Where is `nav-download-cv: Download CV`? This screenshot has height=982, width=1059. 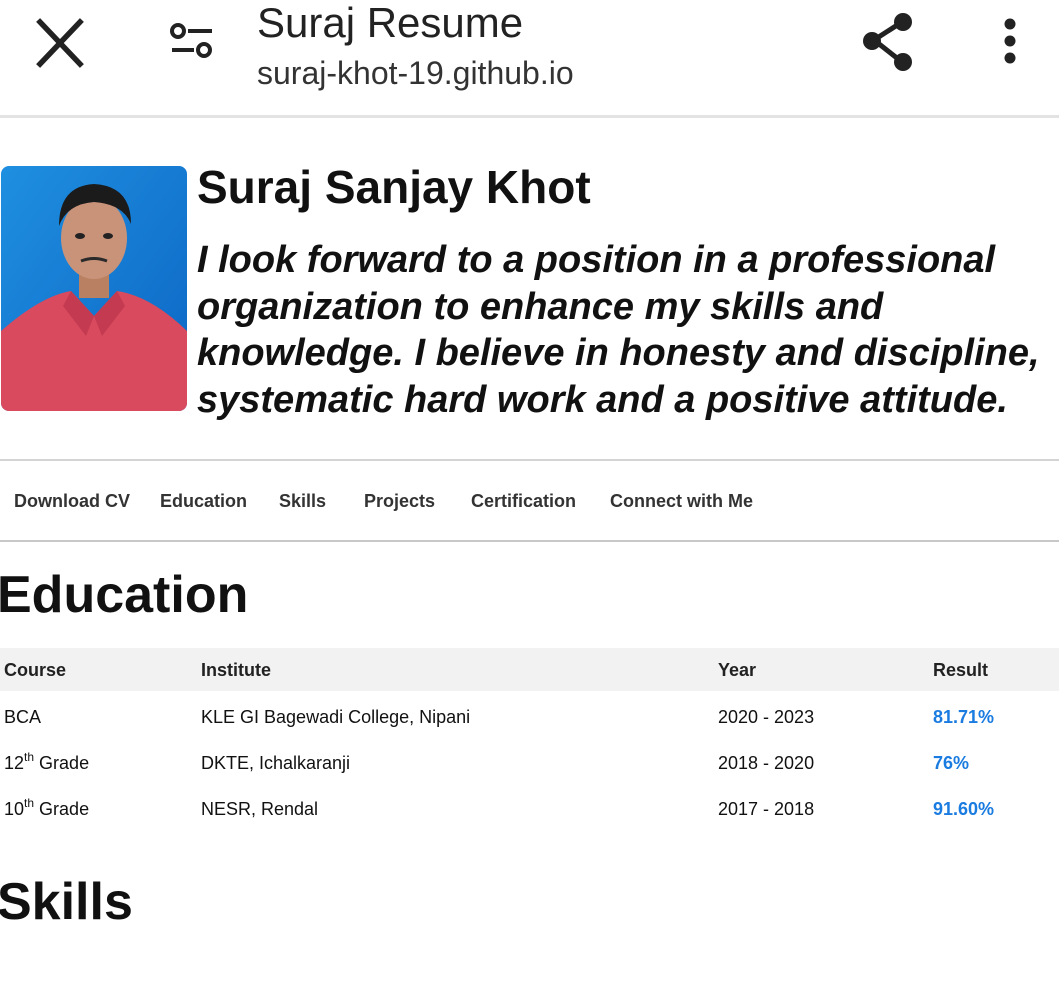
nav-download-cv: Download CV is located at coordinates (72, 501).